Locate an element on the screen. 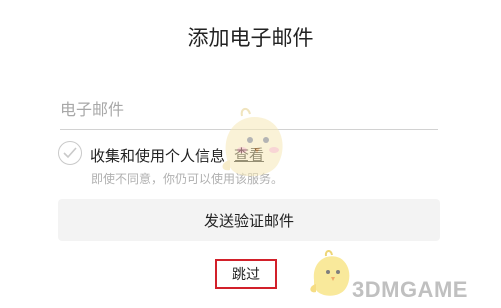 The width and height of the screenshot is (501, 308). check-icon is located at coordinates (70, 153).